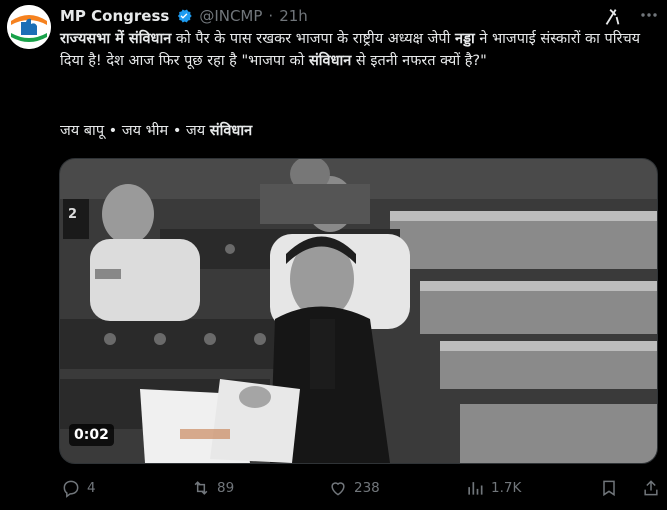  I want to click on repost-count: 89, so click(226, 488).